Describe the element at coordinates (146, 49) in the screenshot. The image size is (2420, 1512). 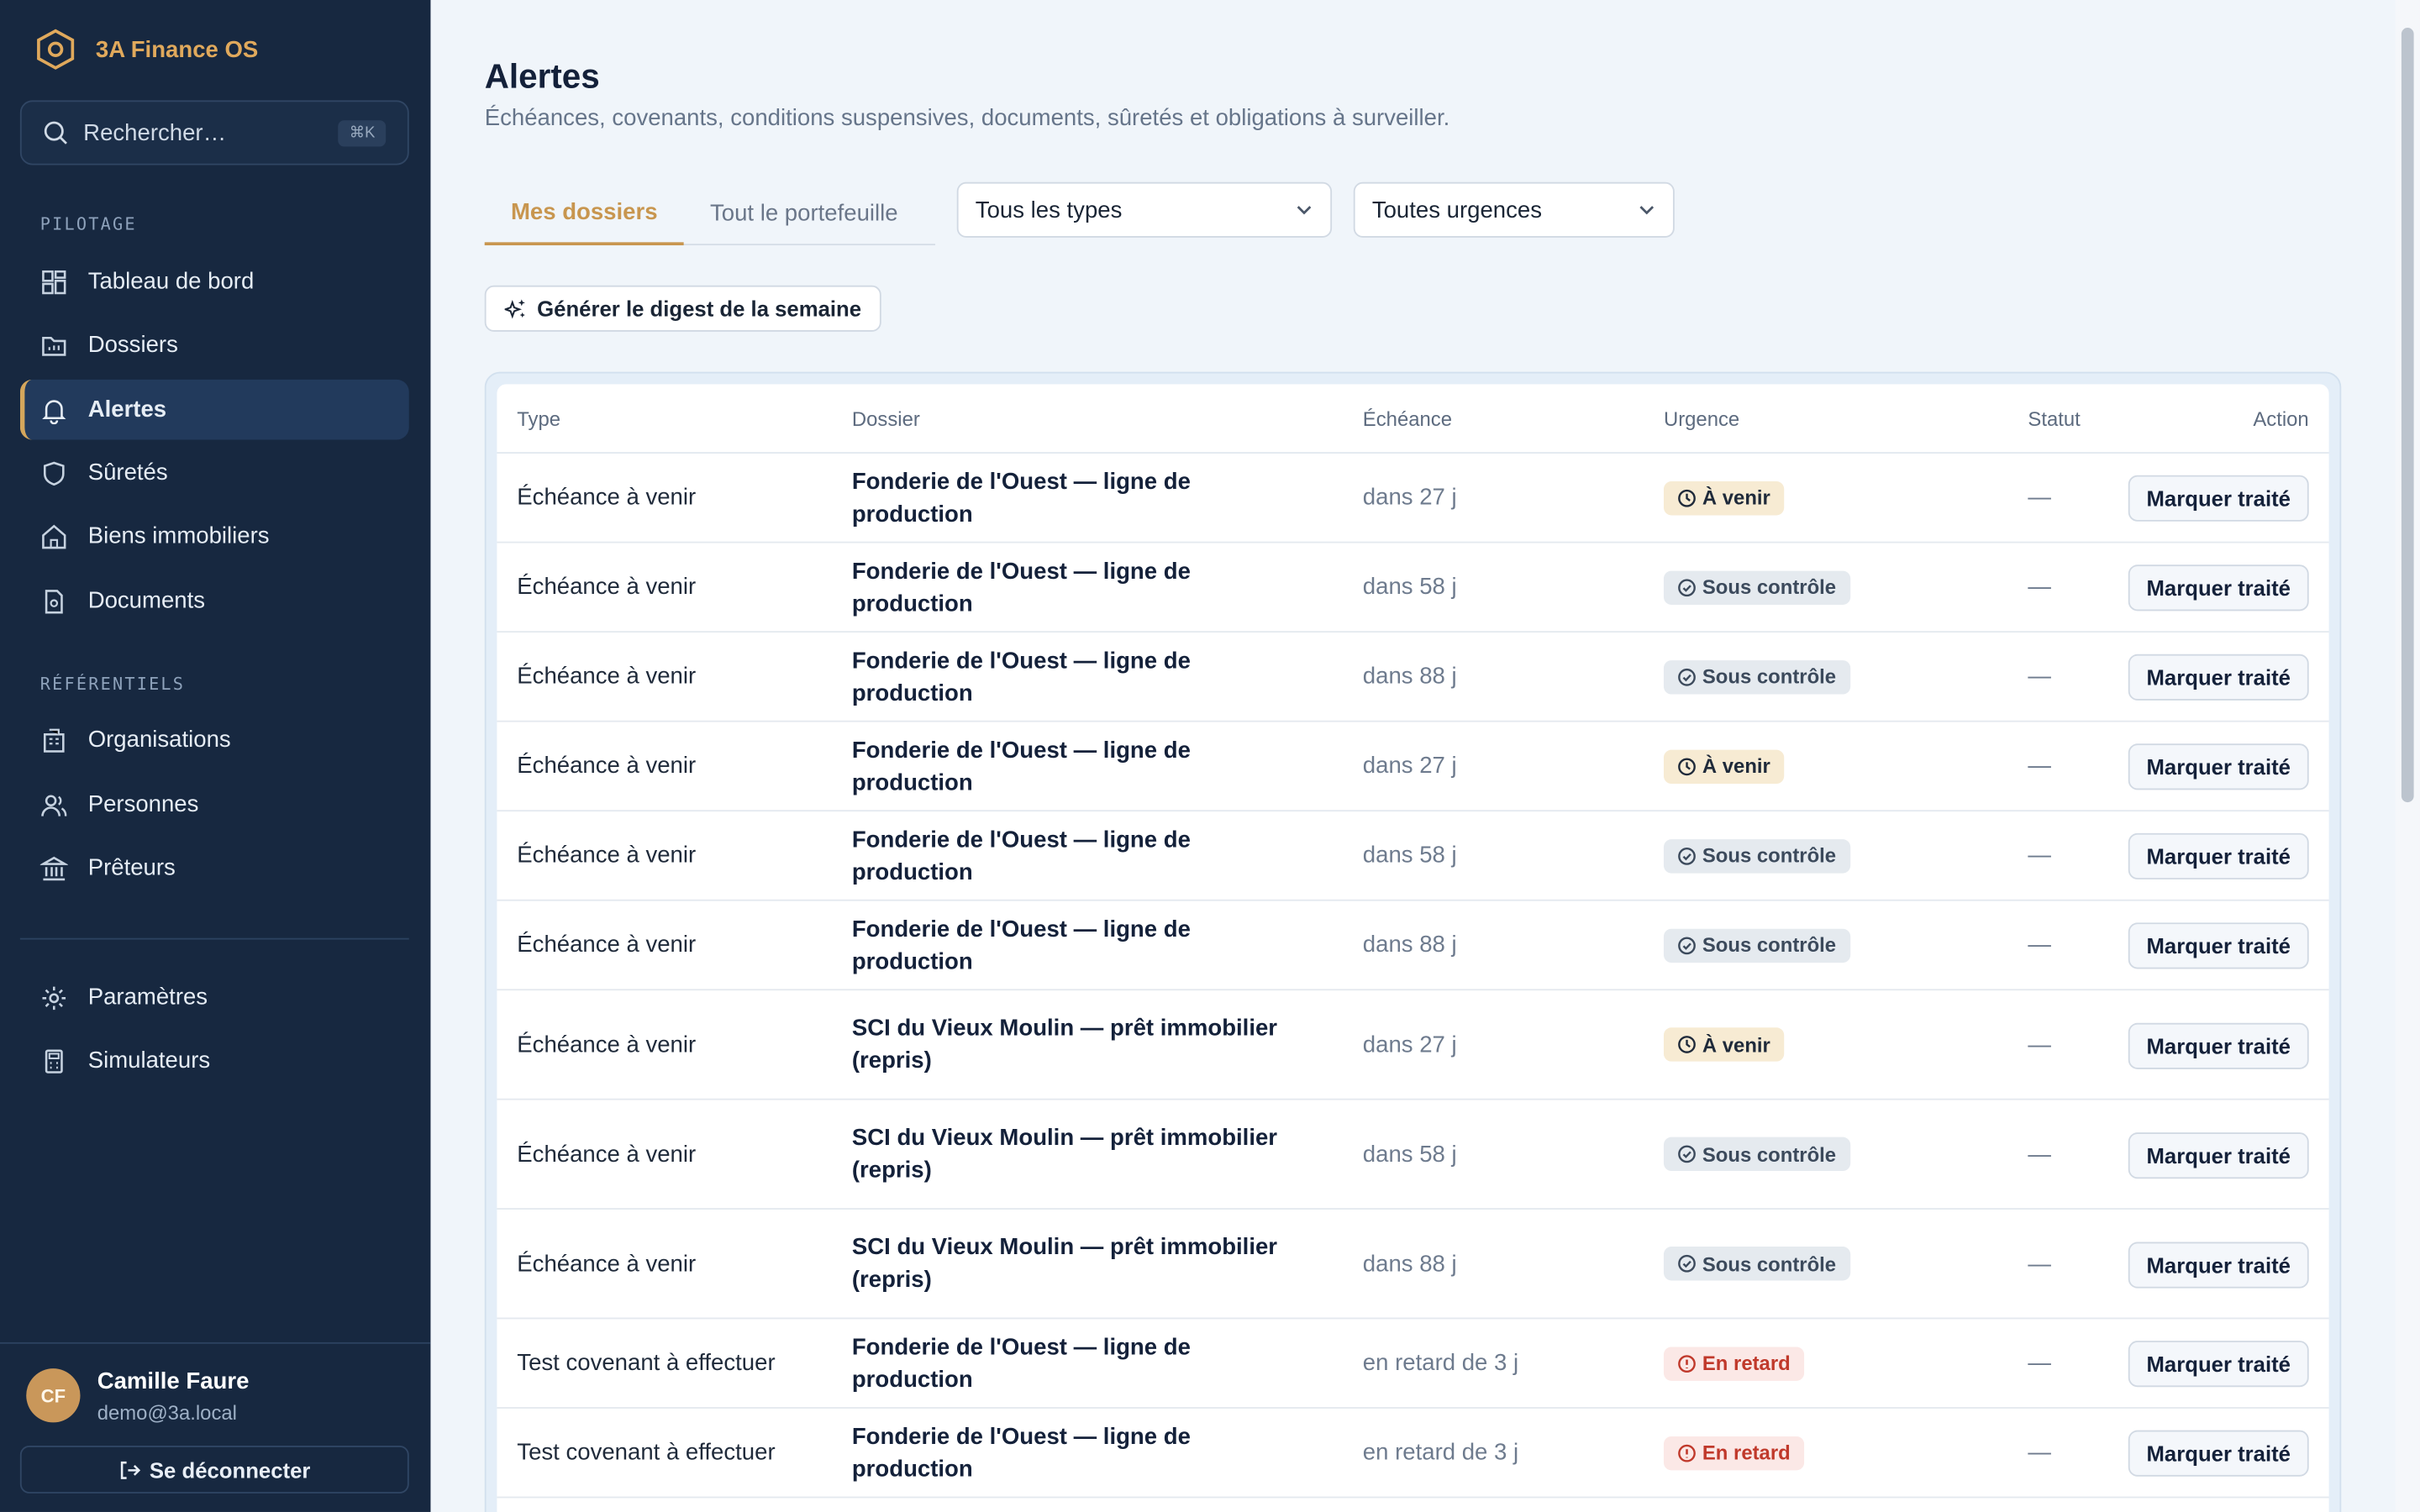
I see `brand: 3A Finance OS` at that location.